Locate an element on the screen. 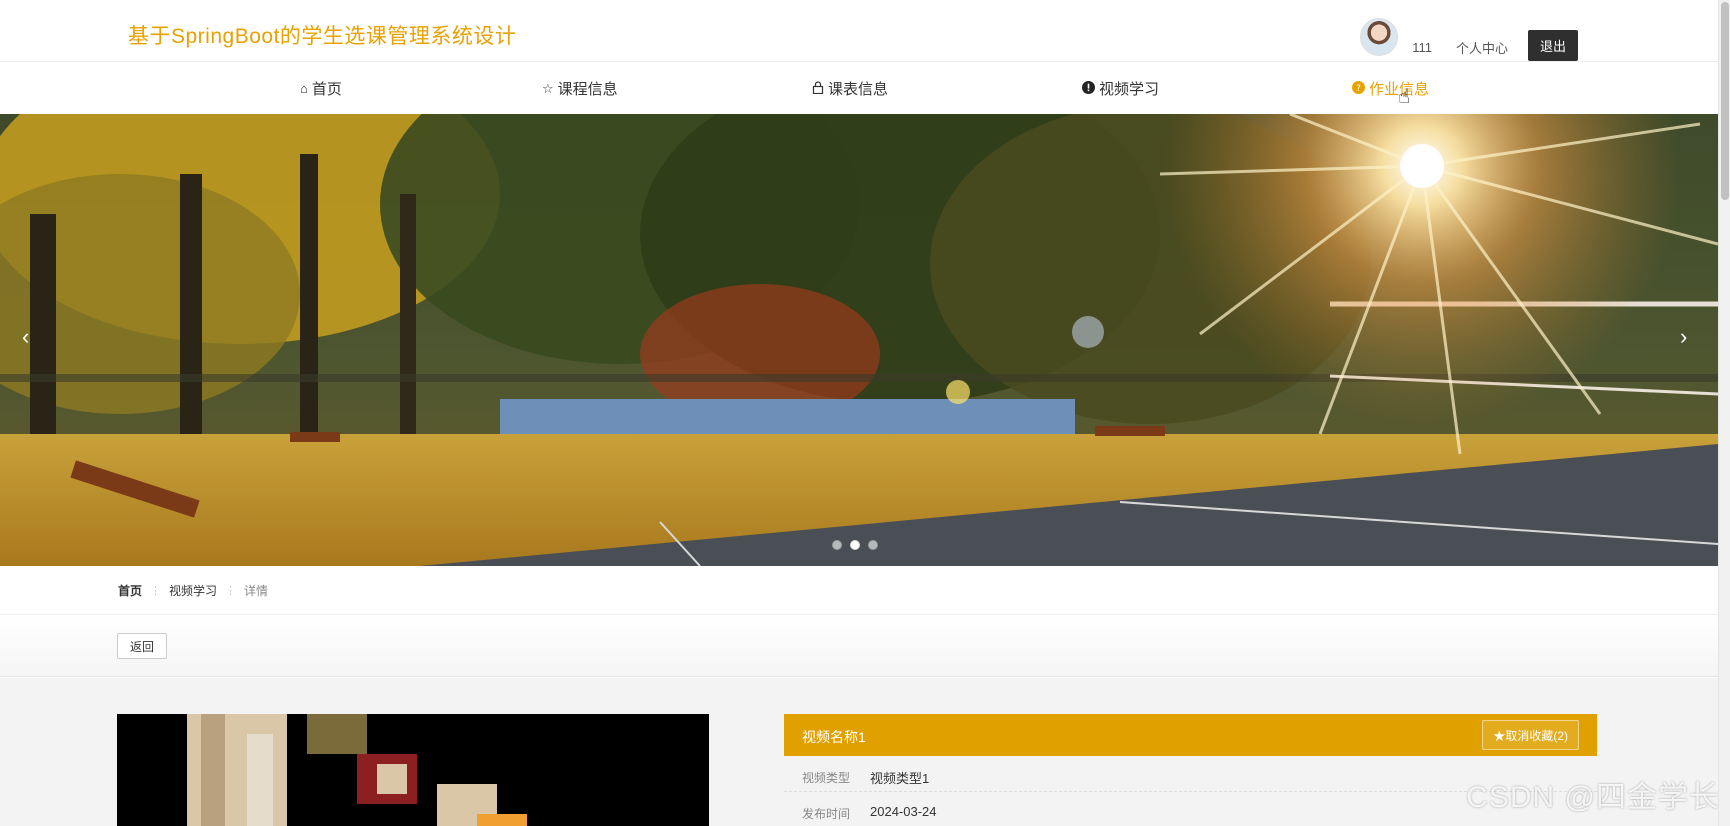 This screenshot has width=1730, height=826. nav-item-home: ⌂ 首页 is located at coordinates (321, 88).